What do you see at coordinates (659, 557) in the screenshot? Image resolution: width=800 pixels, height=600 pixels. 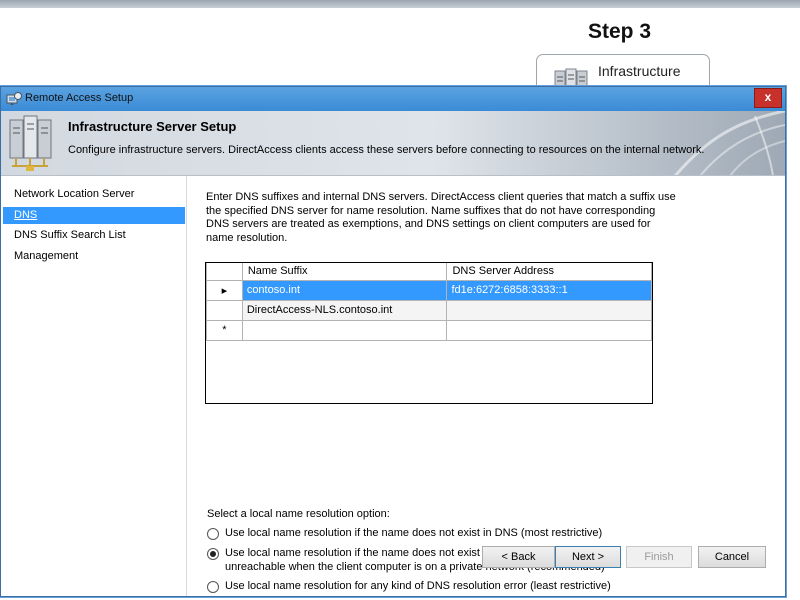 I see `finish-button: Finish` at bounding box center [659, 557].